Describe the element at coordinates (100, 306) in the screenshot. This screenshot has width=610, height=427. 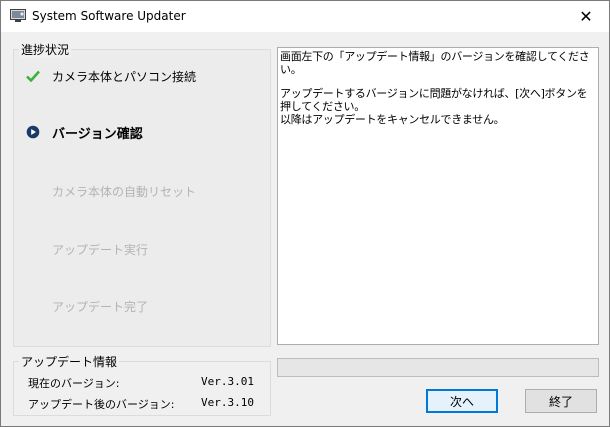
I see `step-label: アップデート完了` at that location.